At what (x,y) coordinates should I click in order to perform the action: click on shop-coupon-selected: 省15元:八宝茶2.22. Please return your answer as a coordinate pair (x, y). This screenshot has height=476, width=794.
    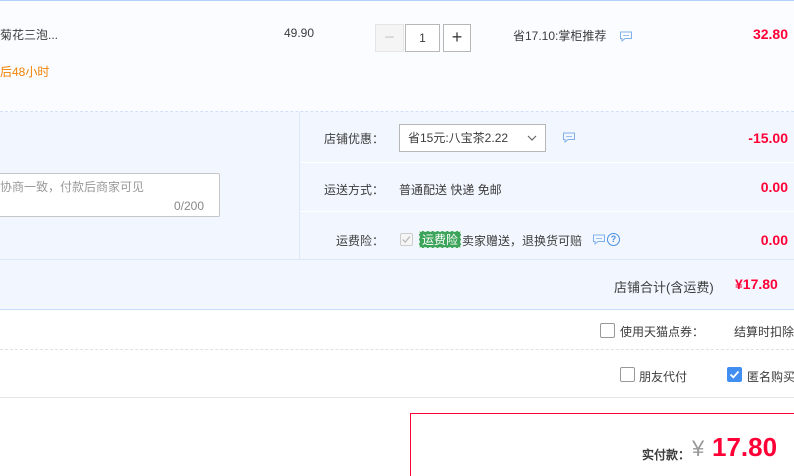
    Looking at the image, I should click on (458, 138).